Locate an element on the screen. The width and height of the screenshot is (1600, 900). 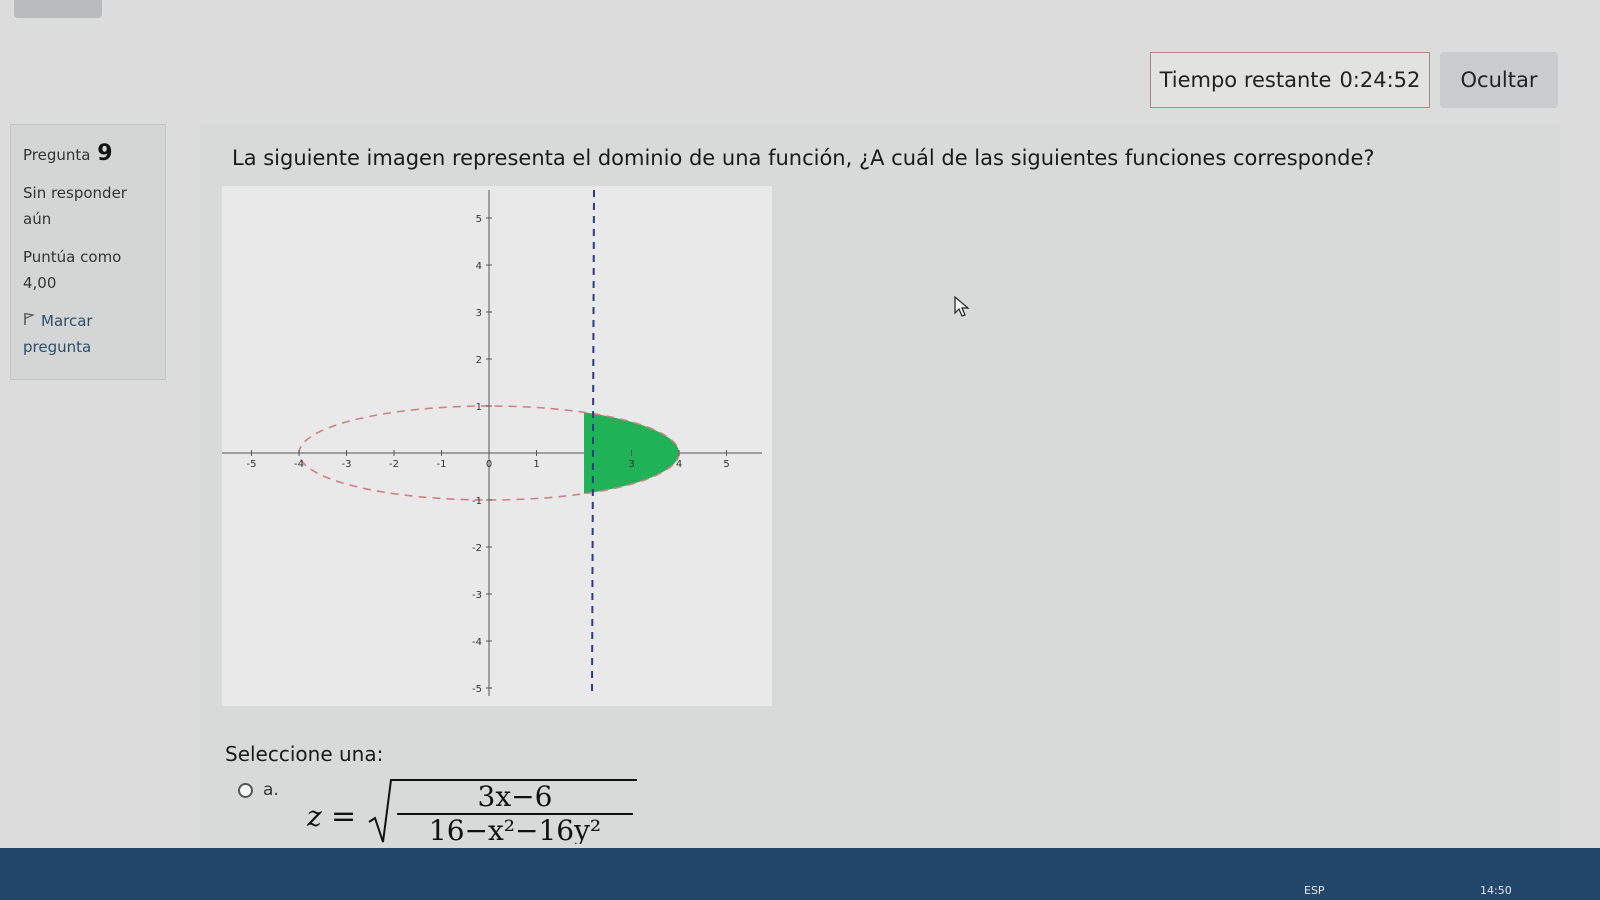
timer-value: 0:24:52 is located at coordinates (1380, 80).